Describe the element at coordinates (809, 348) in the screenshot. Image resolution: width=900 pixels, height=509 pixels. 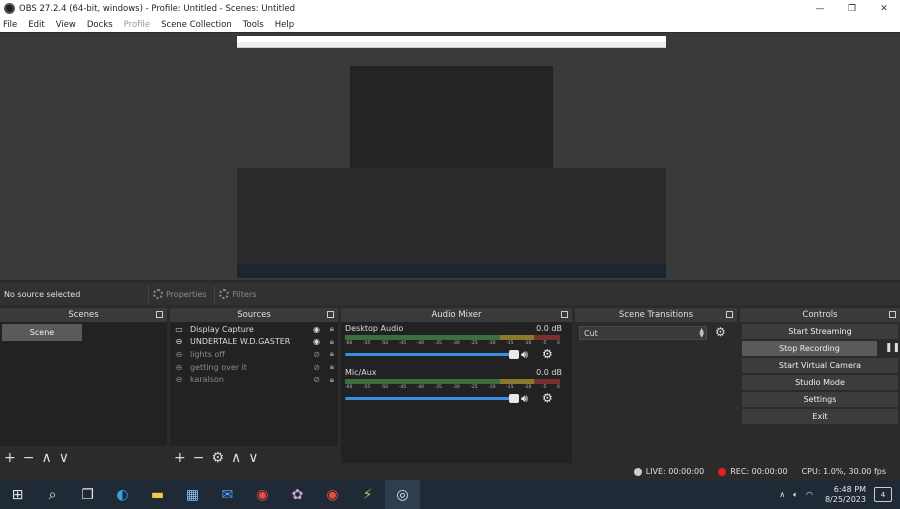
I see `stop-recording-button: Stop Recording` at that location.